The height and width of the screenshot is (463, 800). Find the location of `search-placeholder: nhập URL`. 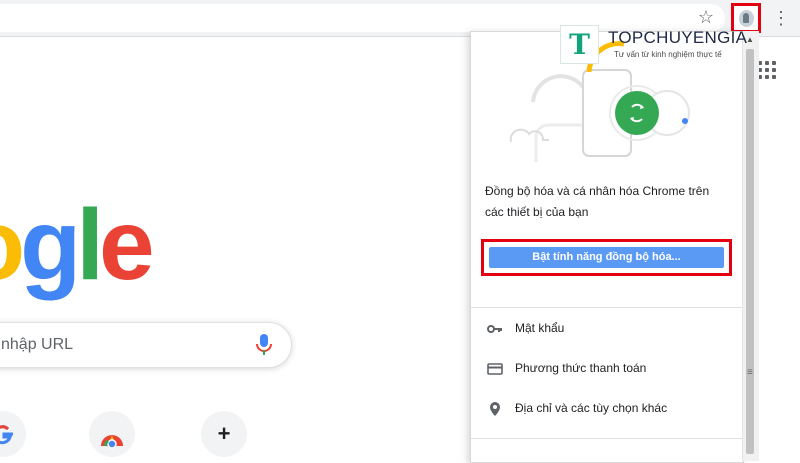

search-placeholder: nhập URL is located at coordinates (37, 344).